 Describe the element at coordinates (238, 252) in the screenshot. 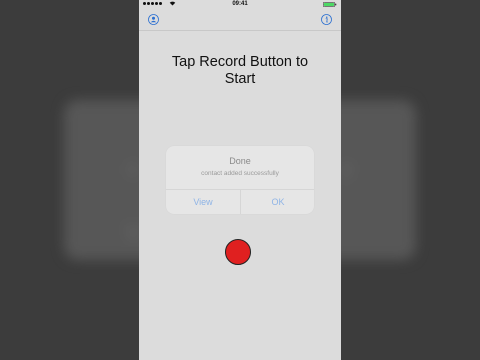

I see `record-button` at that location.